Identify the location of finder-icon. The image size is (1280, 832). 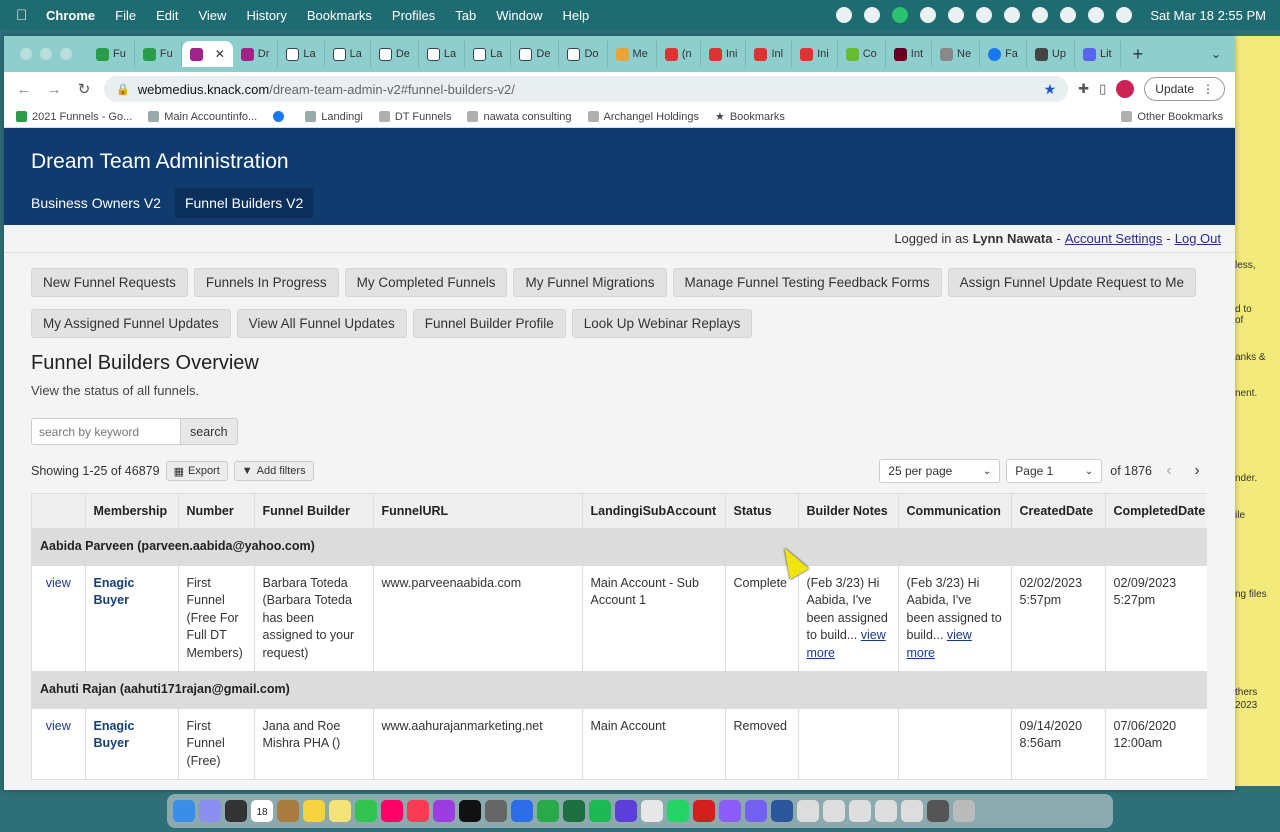
(184, 811).